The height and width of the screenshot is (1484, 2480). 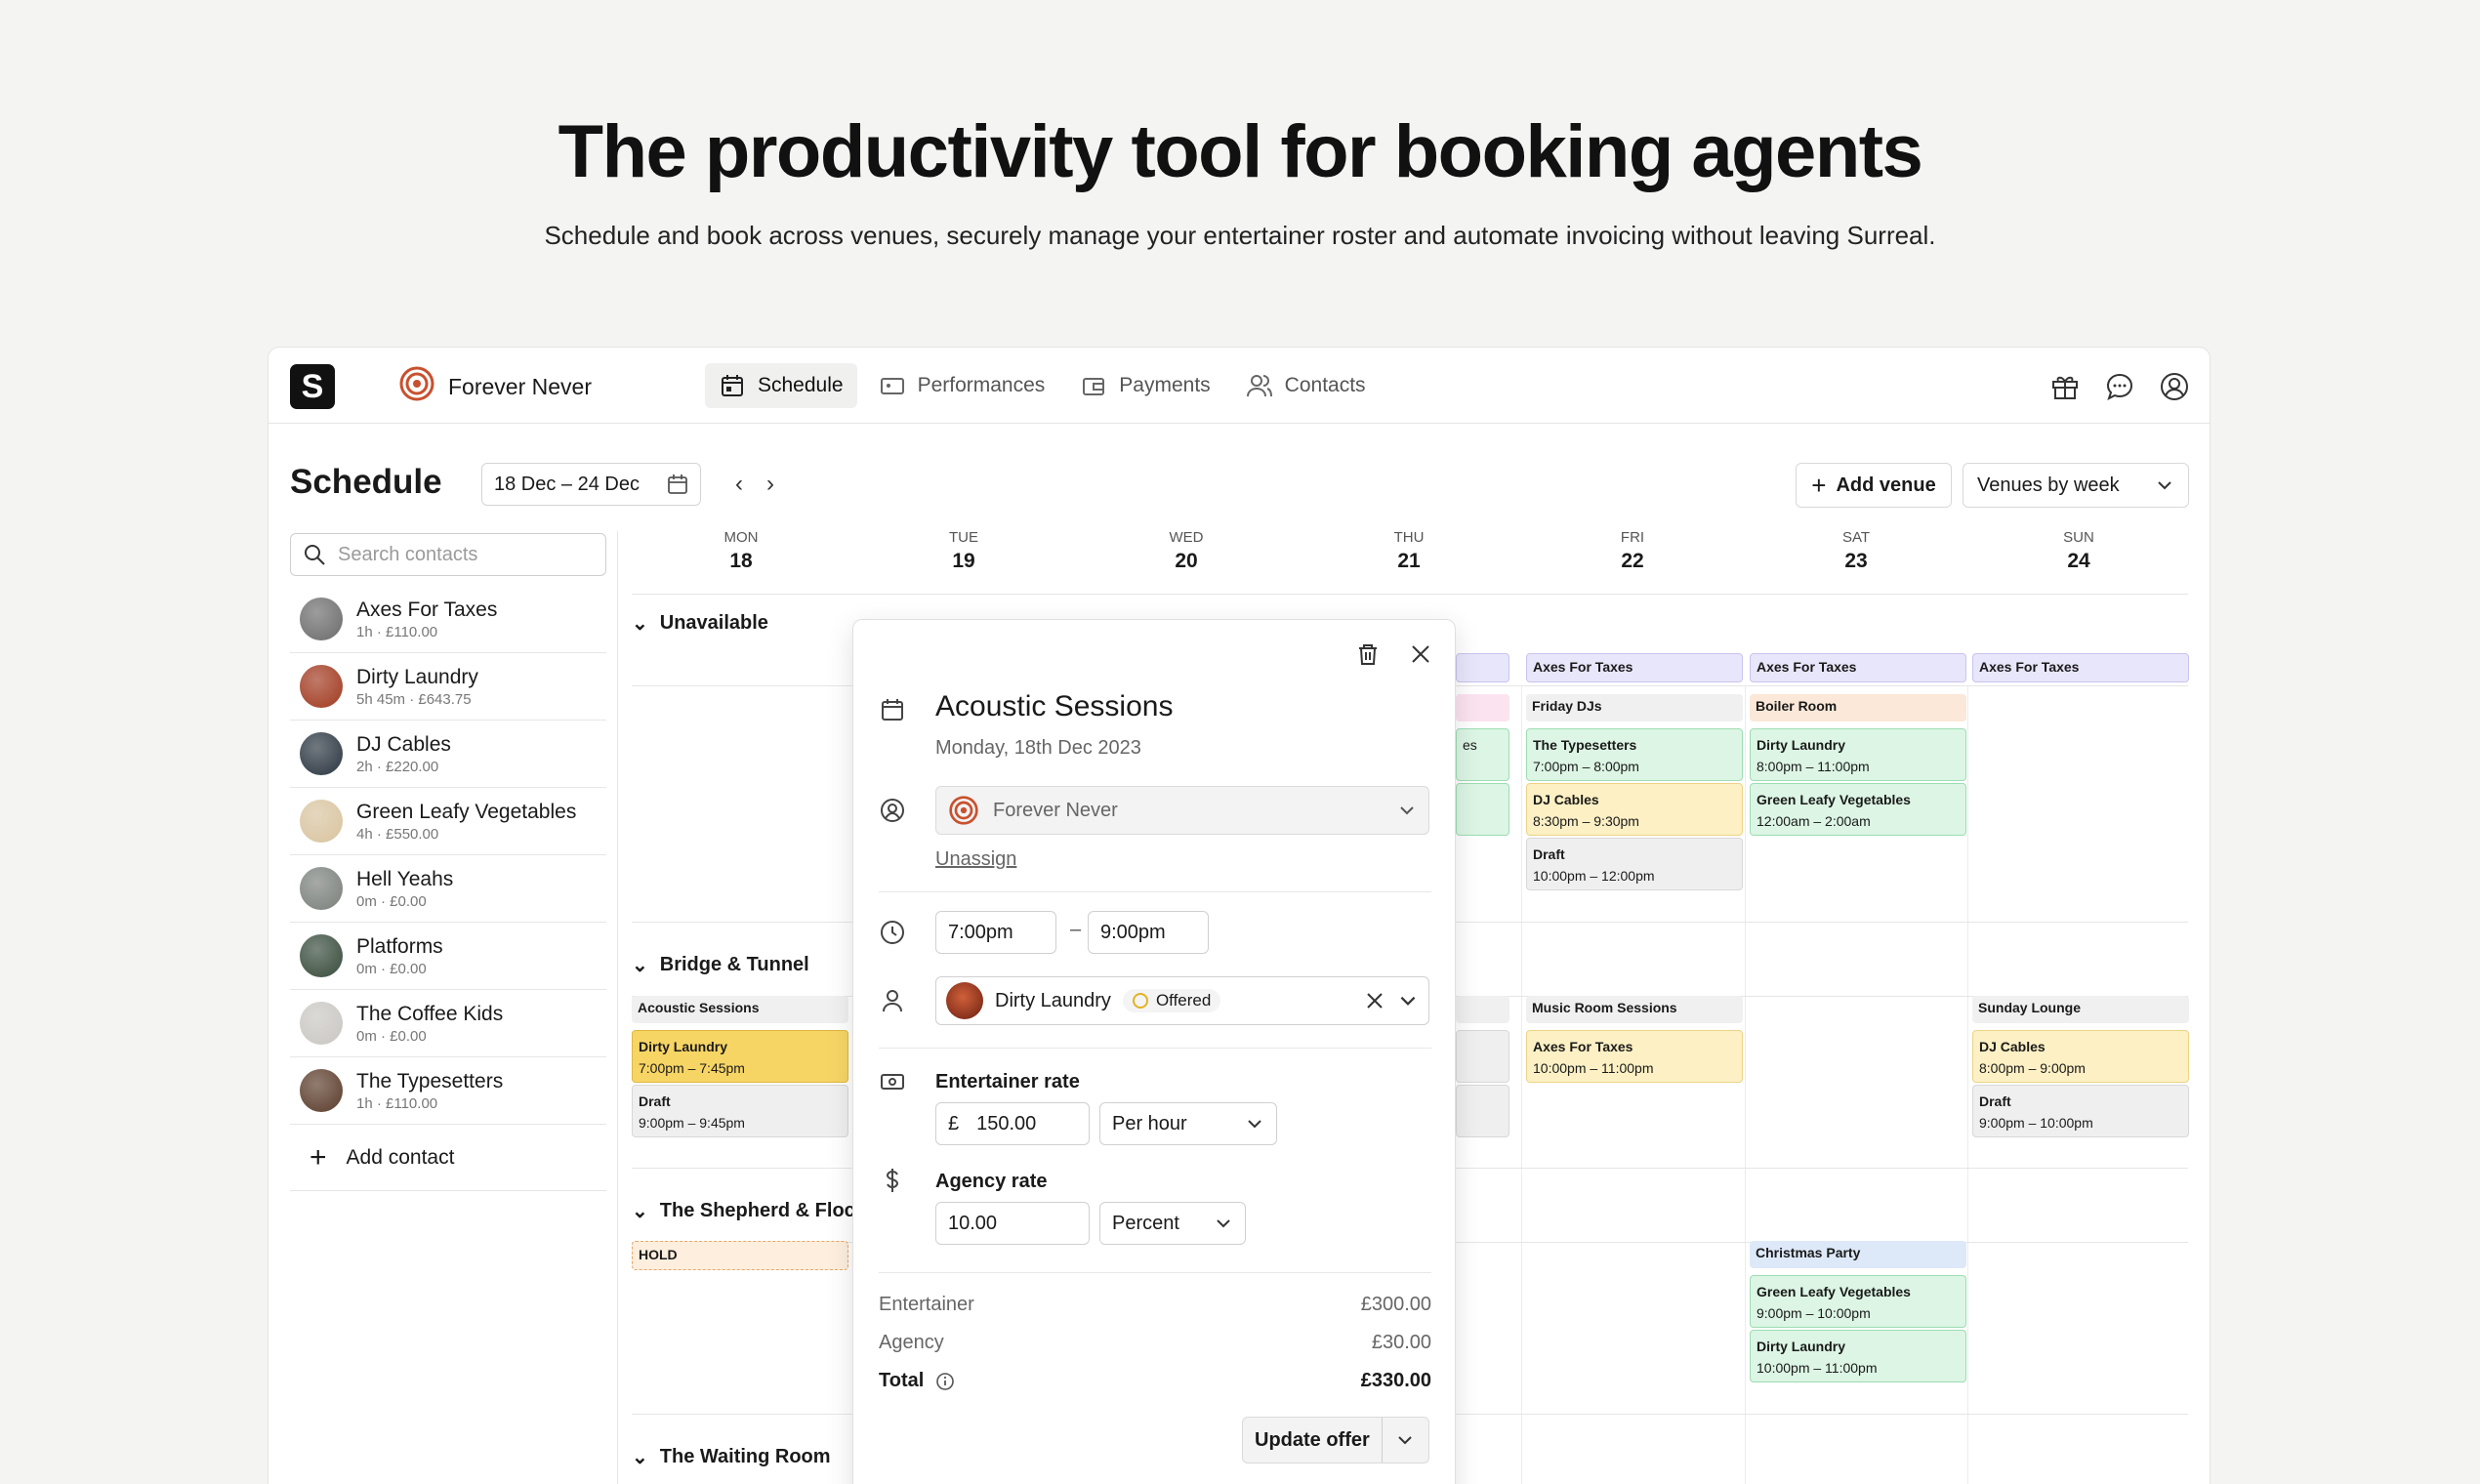 What do you see at coordinates (962, 386) in the screenshot?
I see `nav-performances: Performances` at bounding box center [962, 386].